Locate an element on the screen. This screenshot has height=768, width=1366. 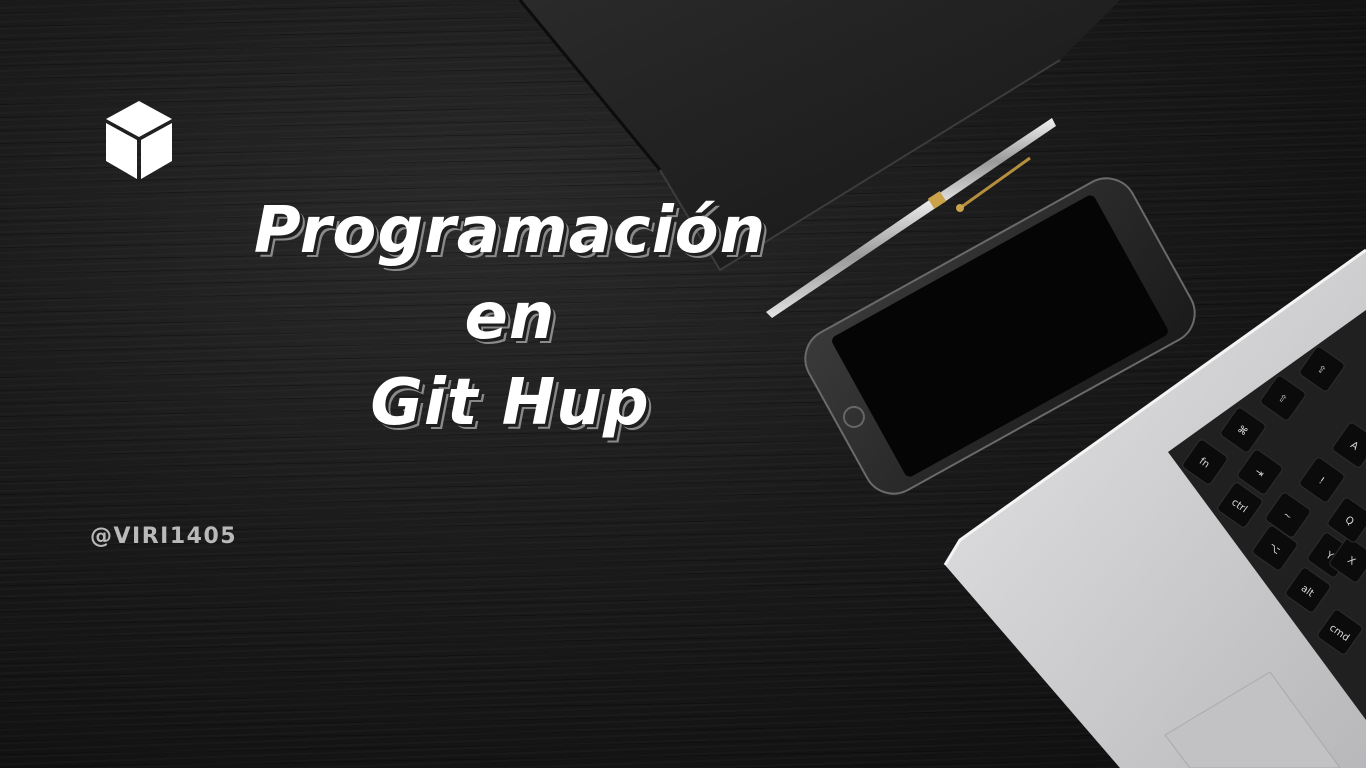
title: Programación en Git Hup is located at coordinates (510, 317).